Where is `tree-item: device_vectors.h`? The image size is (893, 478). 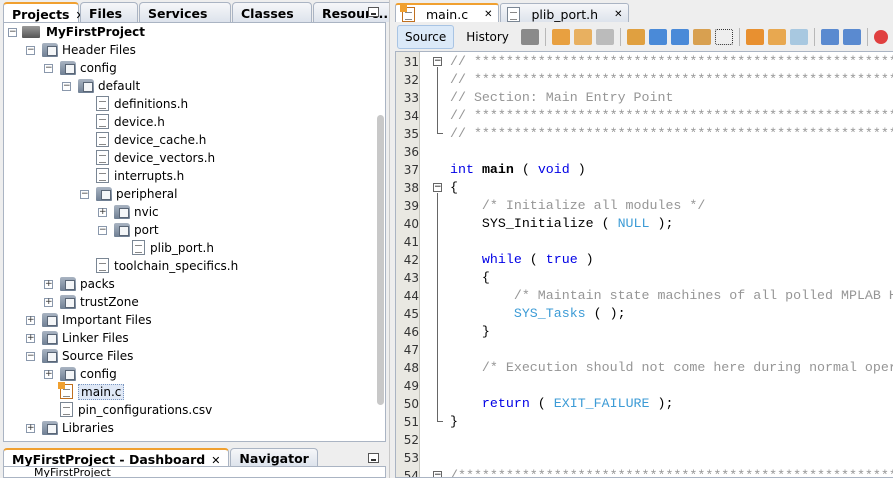
tree-item: device_vectors.h is located at coordinates (155, 158).